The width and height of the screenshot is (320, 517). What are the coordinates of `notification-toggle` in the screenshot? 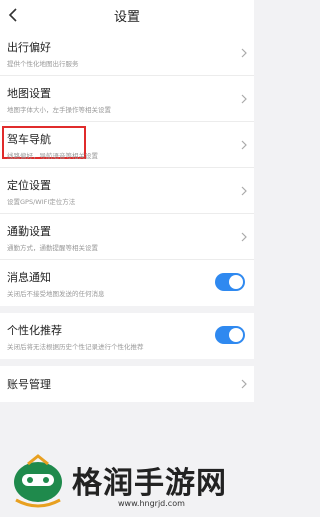 It's located at (230, 282).